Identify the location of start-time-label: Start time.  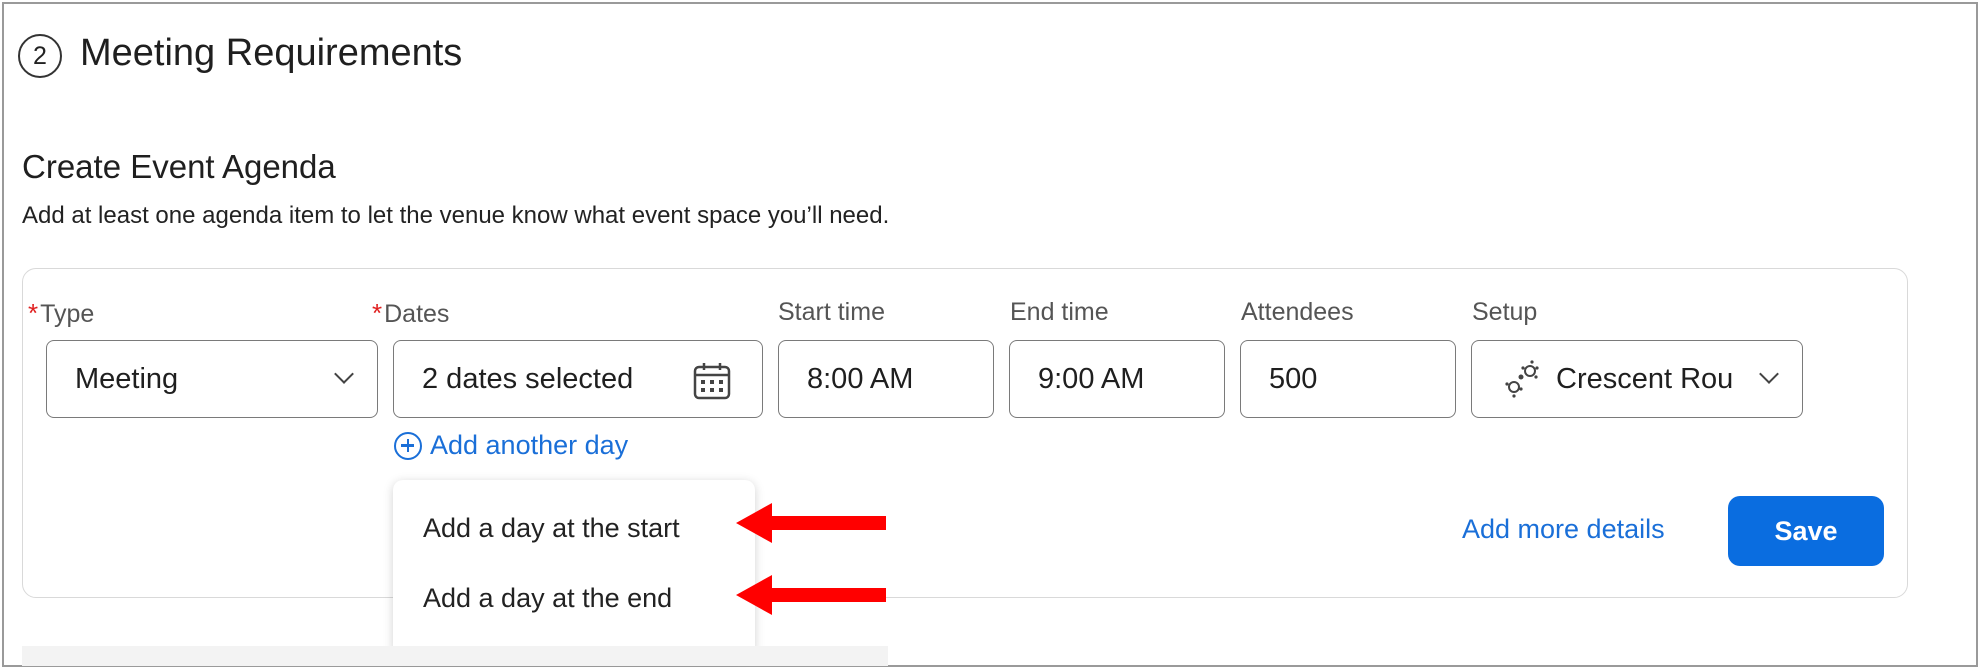
(831, 312).